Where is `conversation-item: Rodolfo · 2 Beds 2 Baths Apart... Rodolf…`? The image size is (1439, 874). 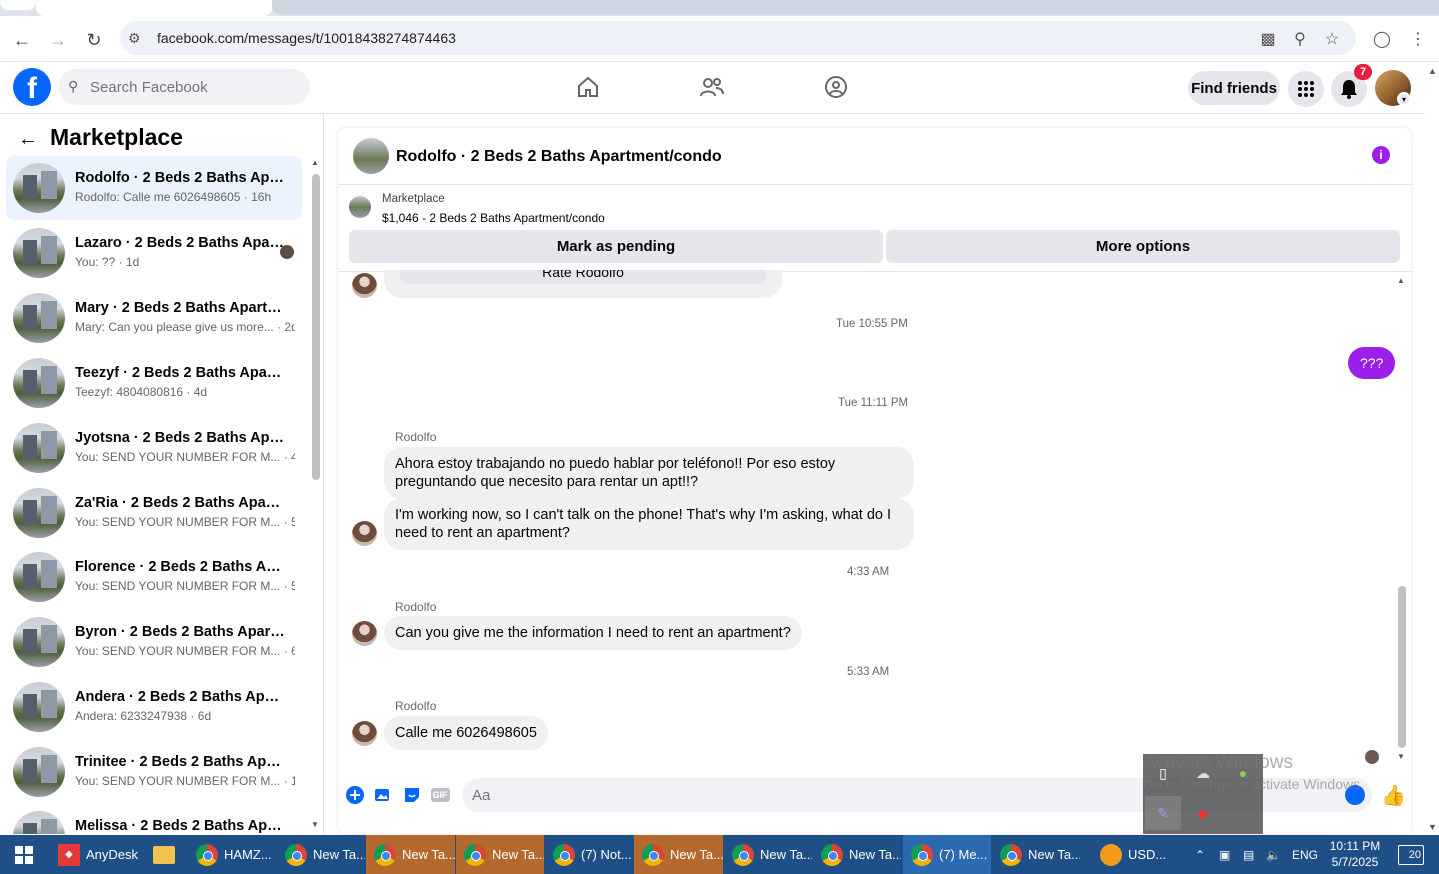 conversation-item: Rodolfo · 2 Beds 2 Baths Apart... Rodolf… is located at coordinates (154, 188).